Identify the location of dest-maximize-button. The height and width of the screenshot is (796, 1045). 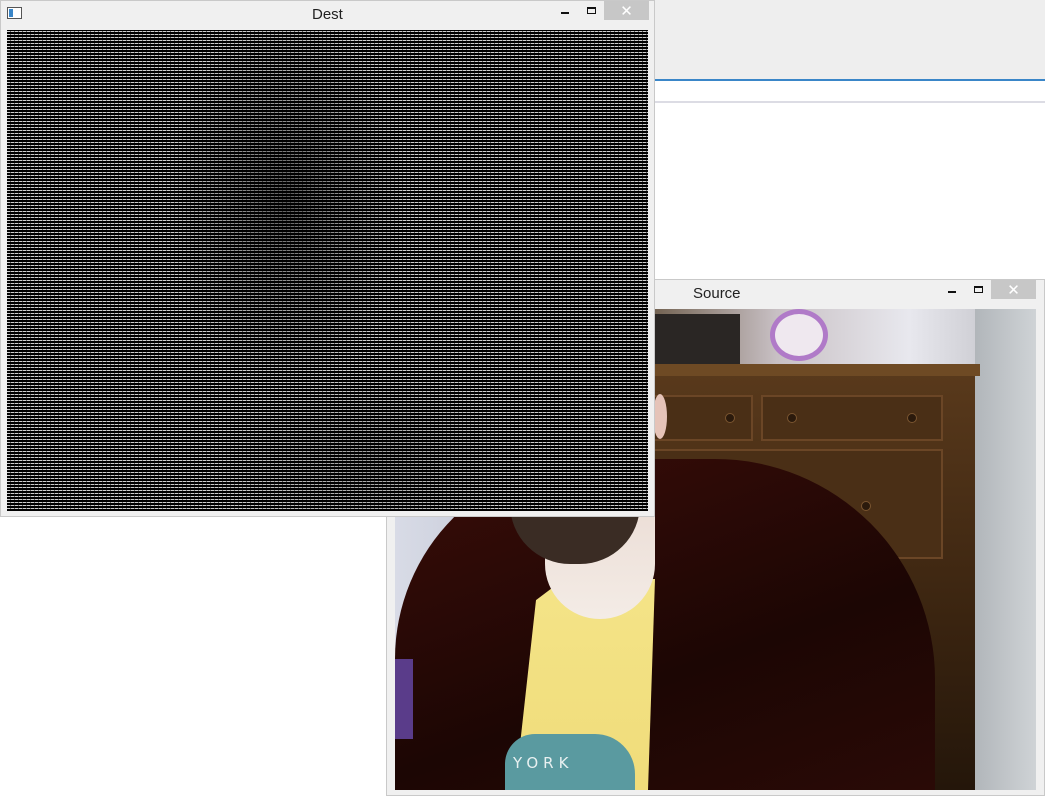
(591, 10).